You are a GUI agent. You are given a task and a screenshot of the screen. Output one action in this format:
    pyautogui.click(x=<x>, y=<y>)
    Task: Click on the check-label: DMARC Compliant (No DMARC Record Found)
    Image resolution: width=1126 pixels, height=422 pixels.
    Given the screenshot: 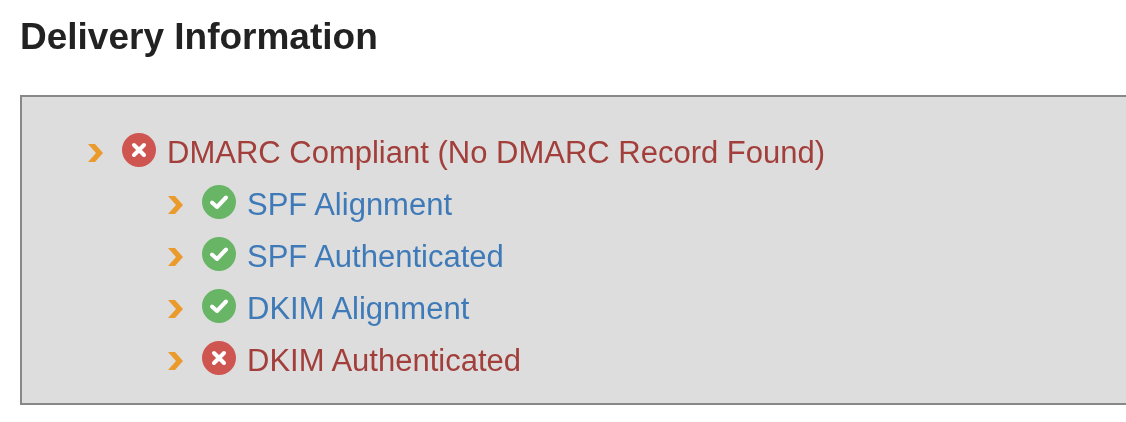 What is the action you would take?
    pyautogui.click(x=496, y=153)
    